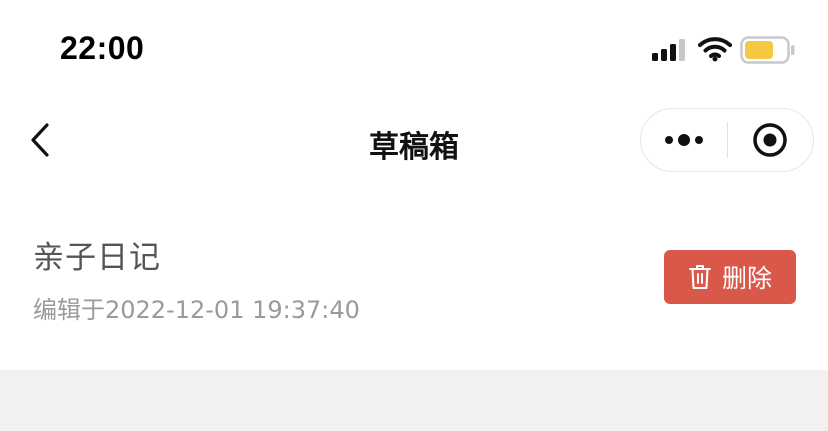  What do you see at coordinates (715, 49) in the screenshot?
I see `wifi-icon` at bounding box center [715, 49].